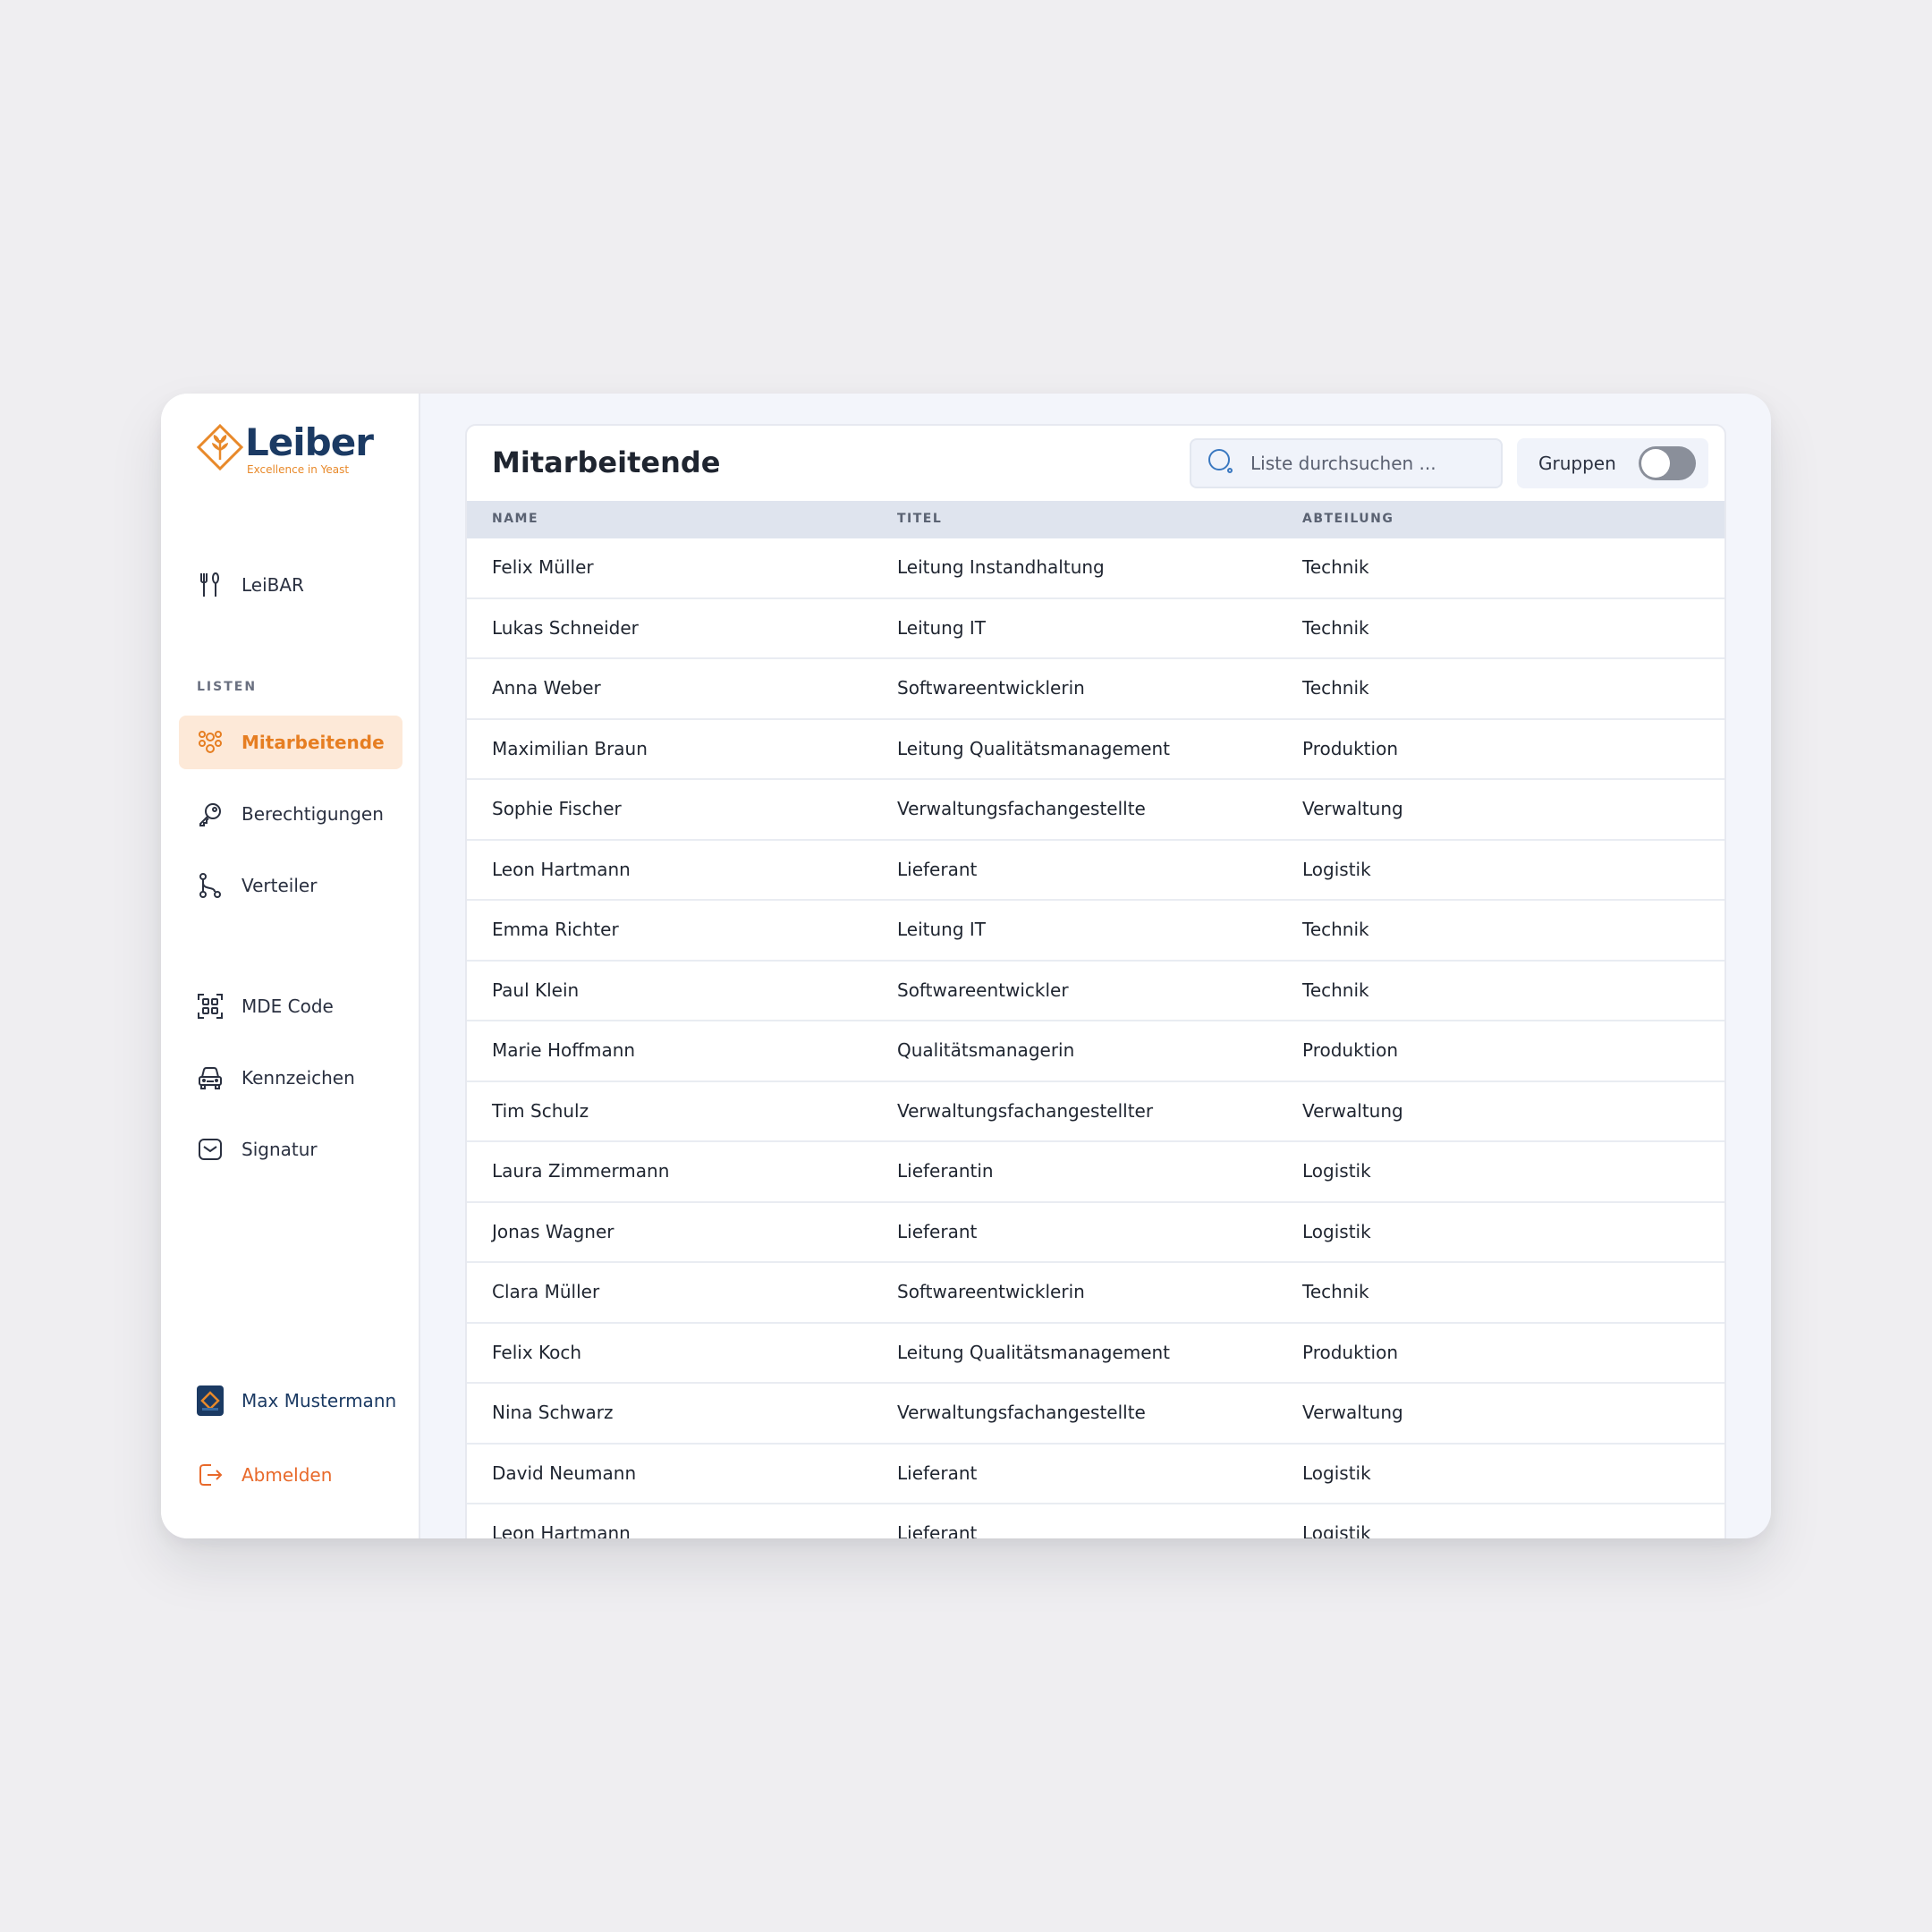 Image resolution: width=1932 pixels, height=1932 pixels. Describe the element at coordinates (273, 585) in the screenshot. I see `sidebar-item-label: LeiBAR` at that location.